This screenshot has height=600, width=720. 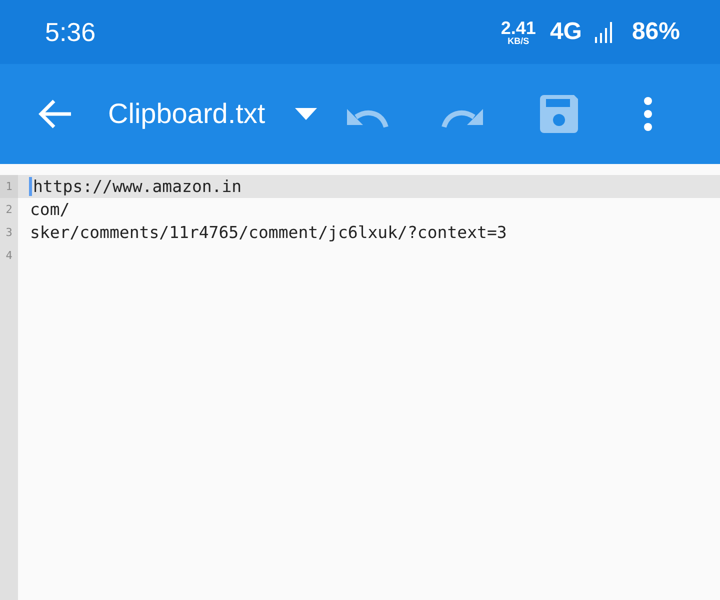 I want to click on back-arrow-icon, so click(x=55, y=114).